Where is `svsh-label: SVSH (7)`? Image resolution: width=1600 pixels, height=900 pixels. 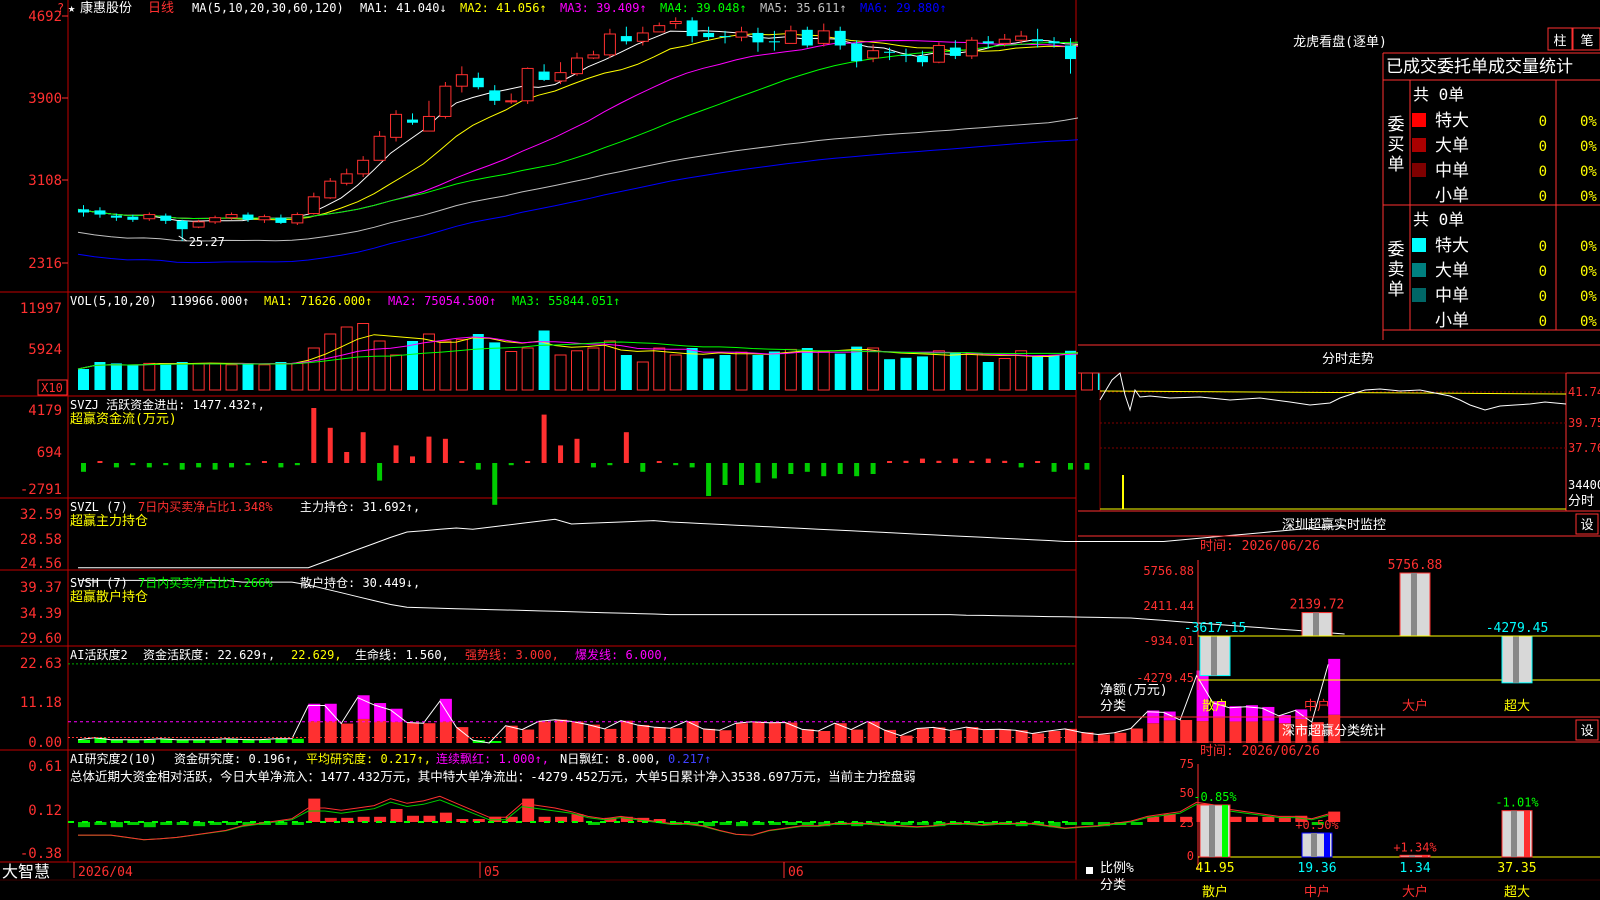
svsh-label: SVSH (7) is located at coordinates (99, 583).